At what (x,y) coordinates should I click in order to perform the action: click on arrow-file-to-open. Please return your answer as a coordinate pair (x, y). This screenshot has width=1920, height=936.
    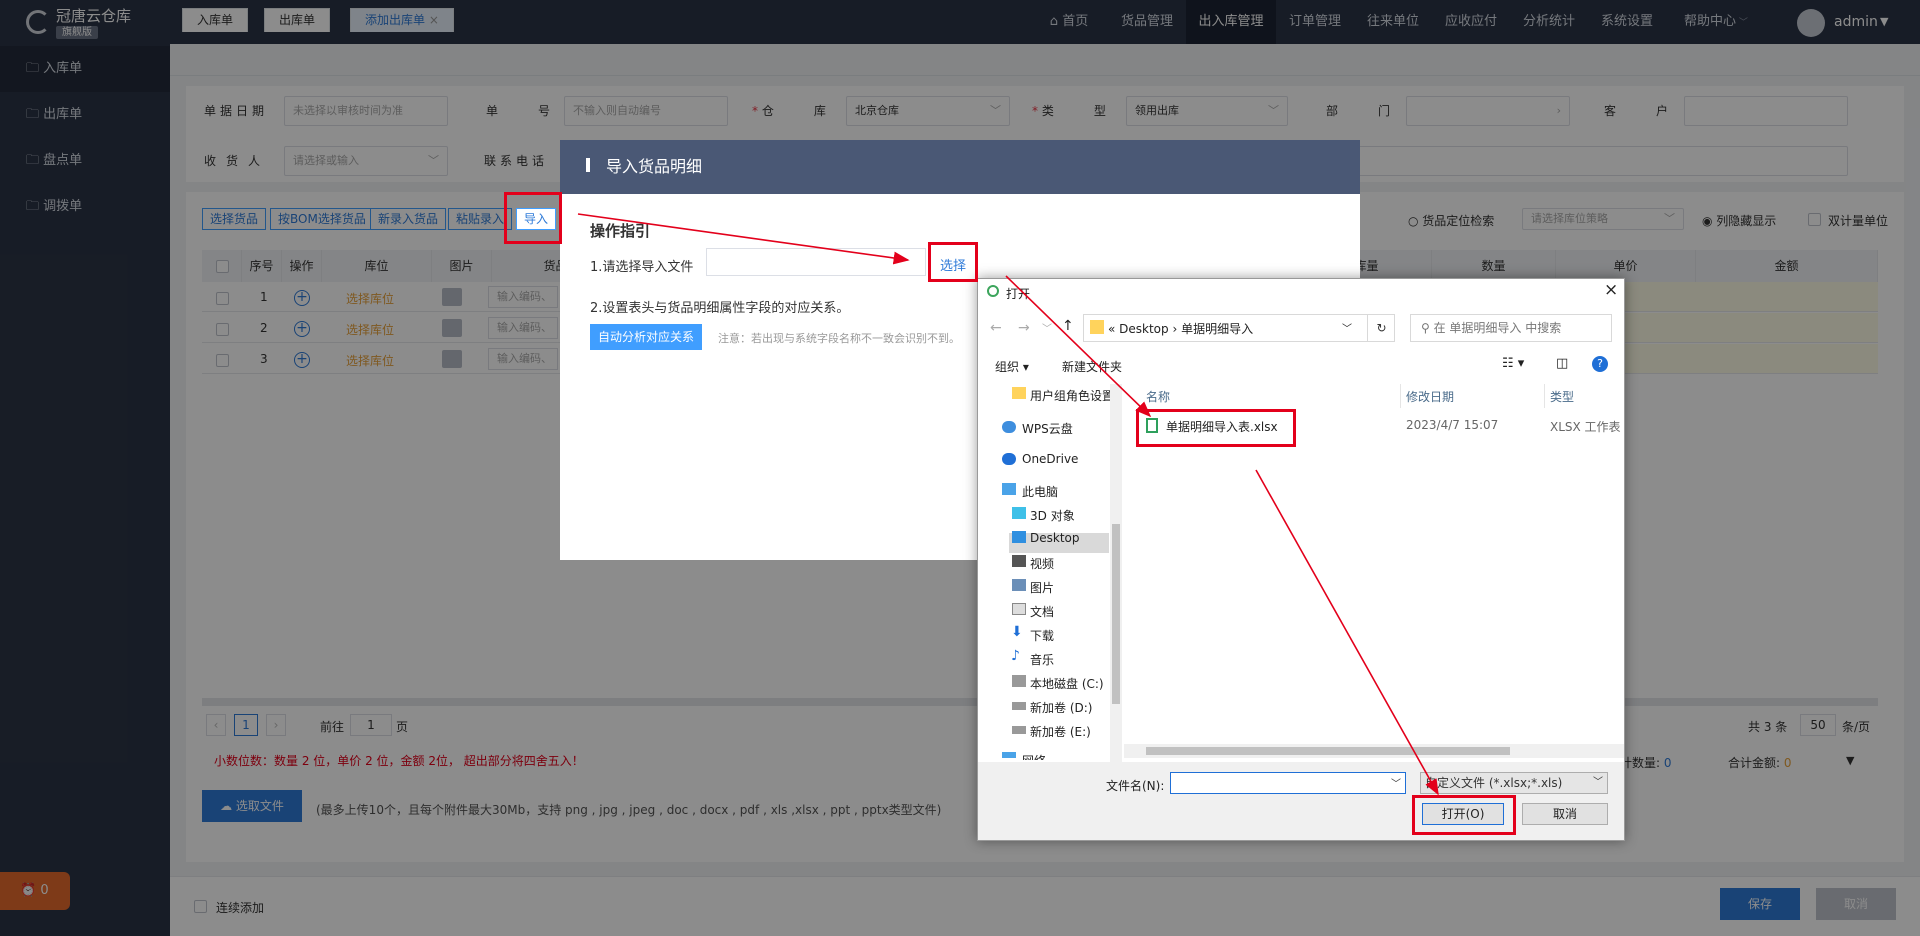
    Looking at the image, I should click on (1347, 632).